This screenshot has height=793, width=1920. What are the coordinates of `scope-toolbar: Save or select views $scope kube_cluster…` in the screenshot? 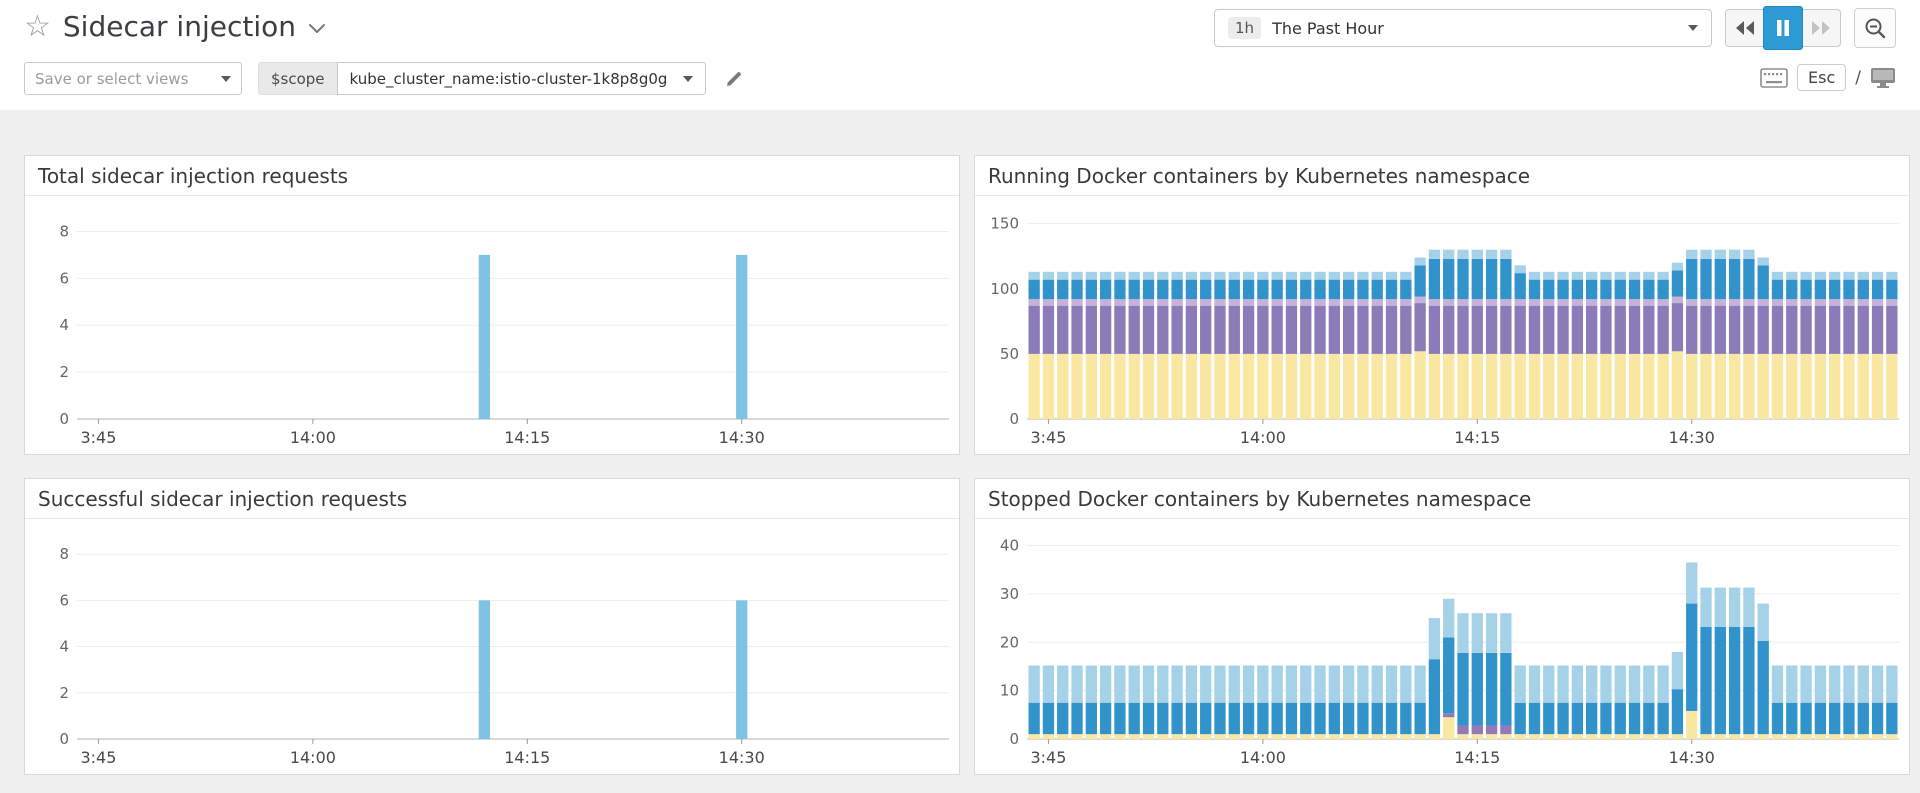 It's located at (960, 79).